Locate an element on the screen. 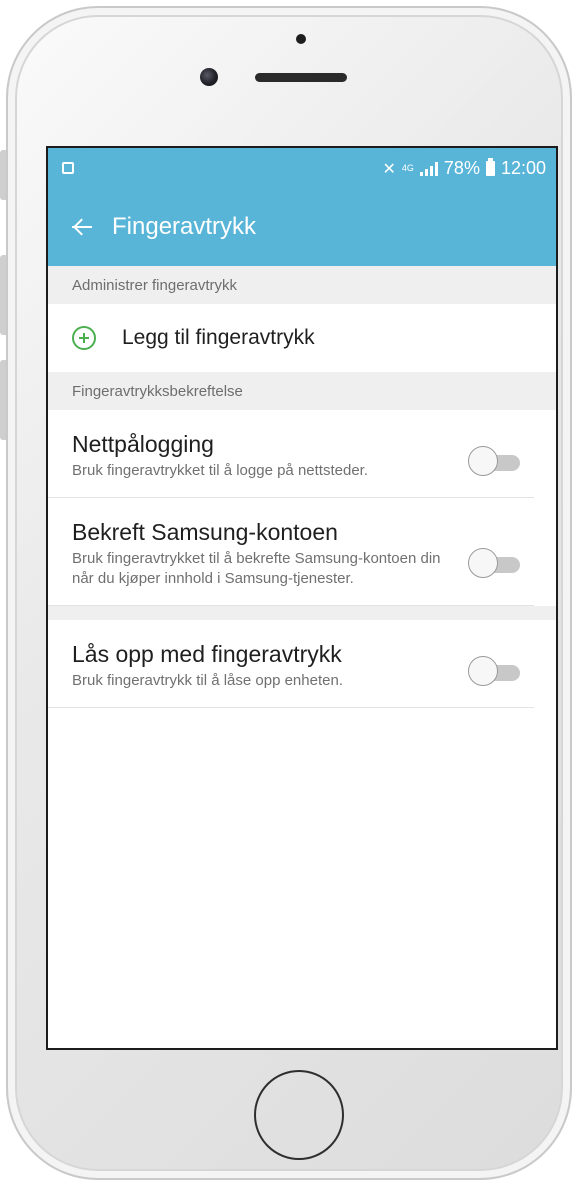 This screenshot has height=1188, width=581. section-divider is located at coordinates (302, 613).